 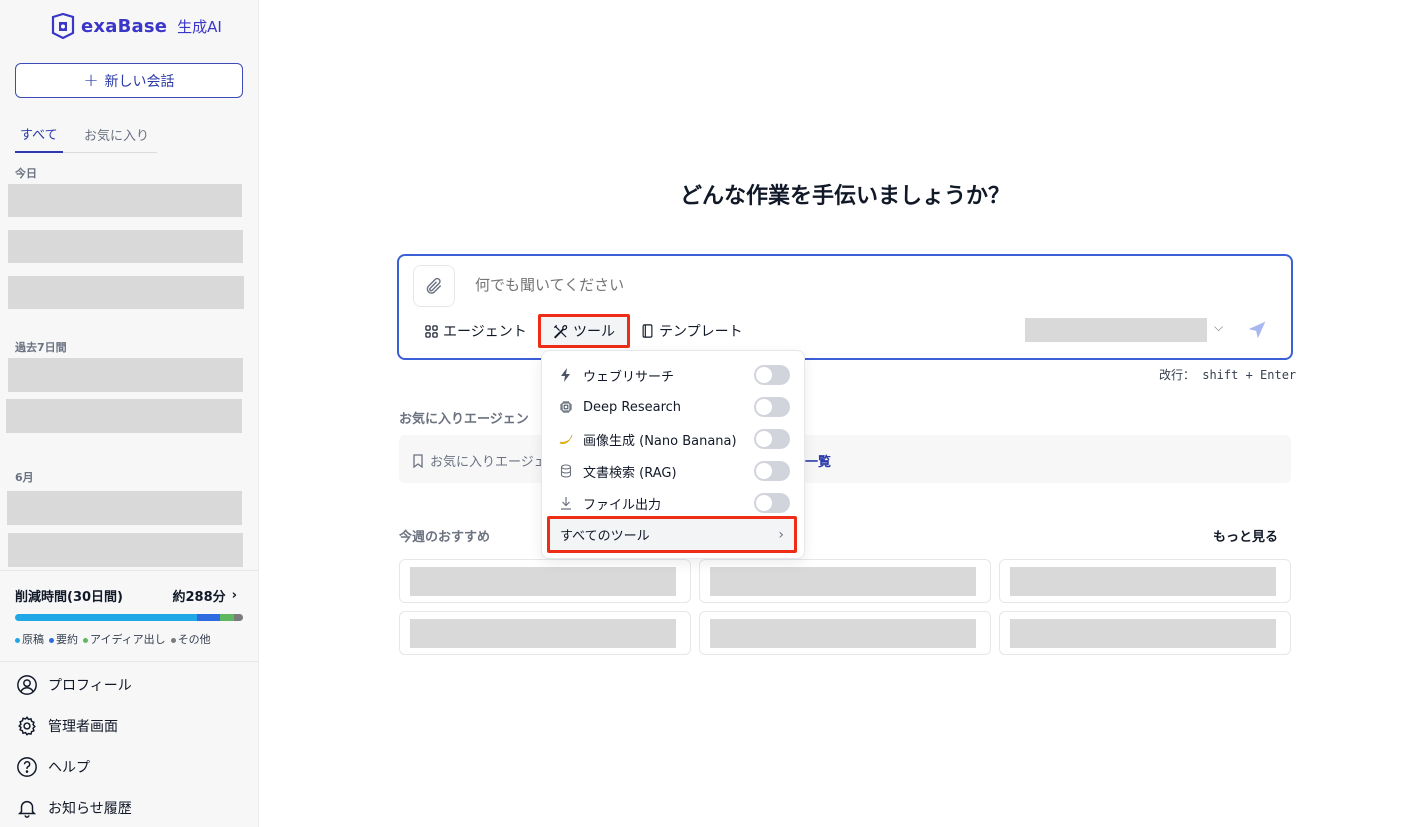 I want to click on legend-item: その他, so click(x=190, y=639).